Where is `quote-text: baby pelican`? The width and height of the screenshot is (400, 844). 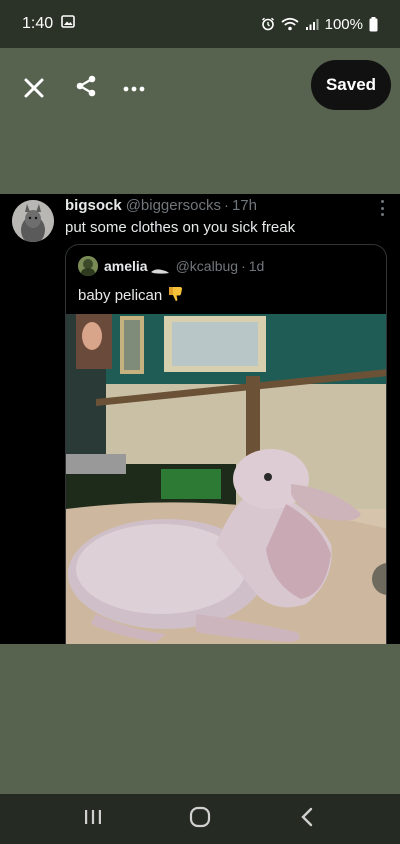 quote-text: baby pelican is located at coordinates (120, 295).